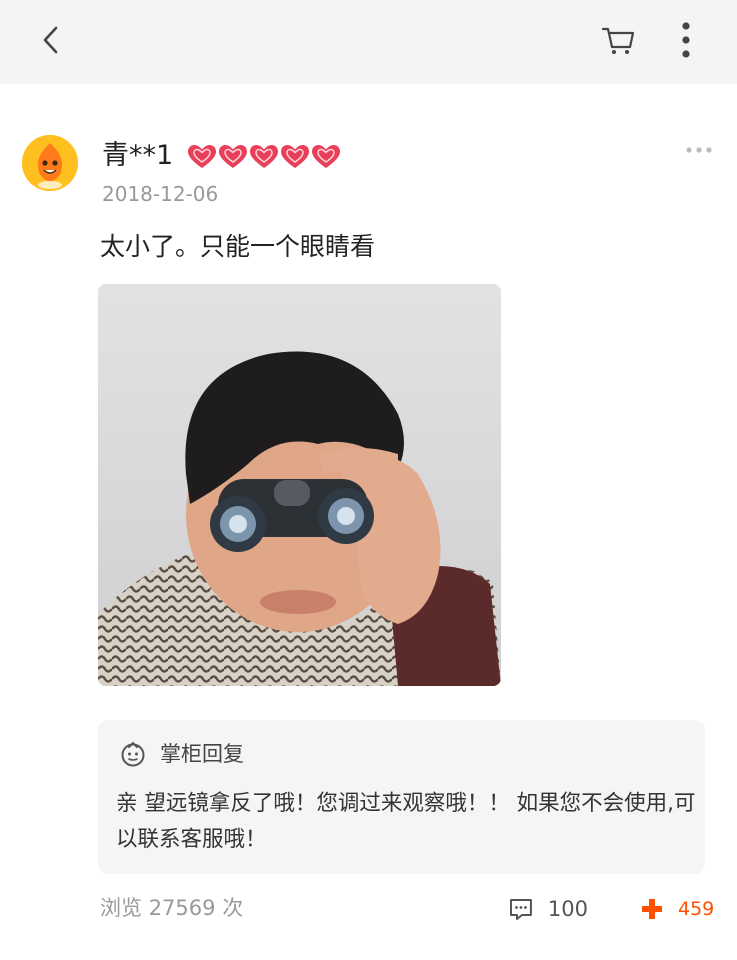 Image resolution: width=737 pixels, height=960 pixels. I want to click on view-count-label: 浏览, so click(121, 908).